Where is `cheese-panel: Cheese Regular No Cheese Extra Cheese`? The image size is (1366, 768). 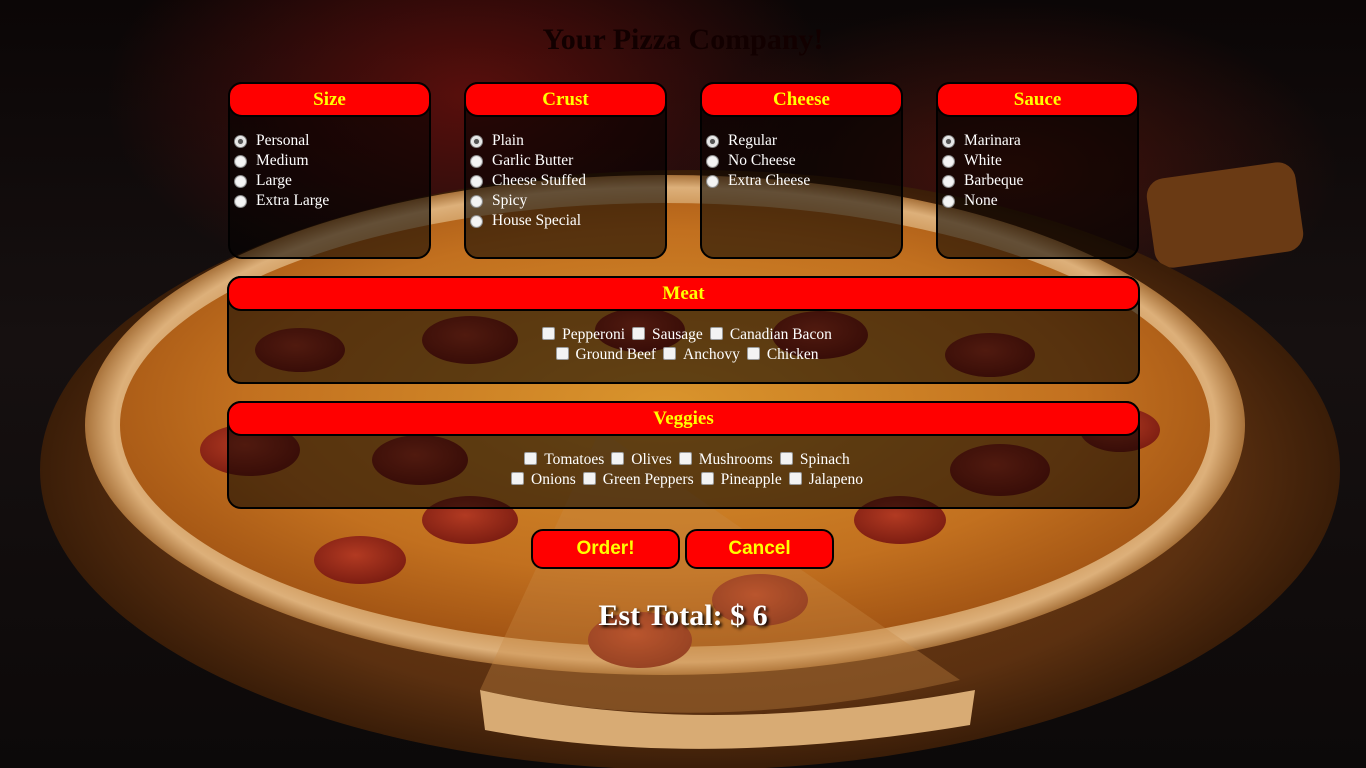
cheese-panel: Cheese Regular No Cheese Extra Cheese is located at coordinates (801, 170).